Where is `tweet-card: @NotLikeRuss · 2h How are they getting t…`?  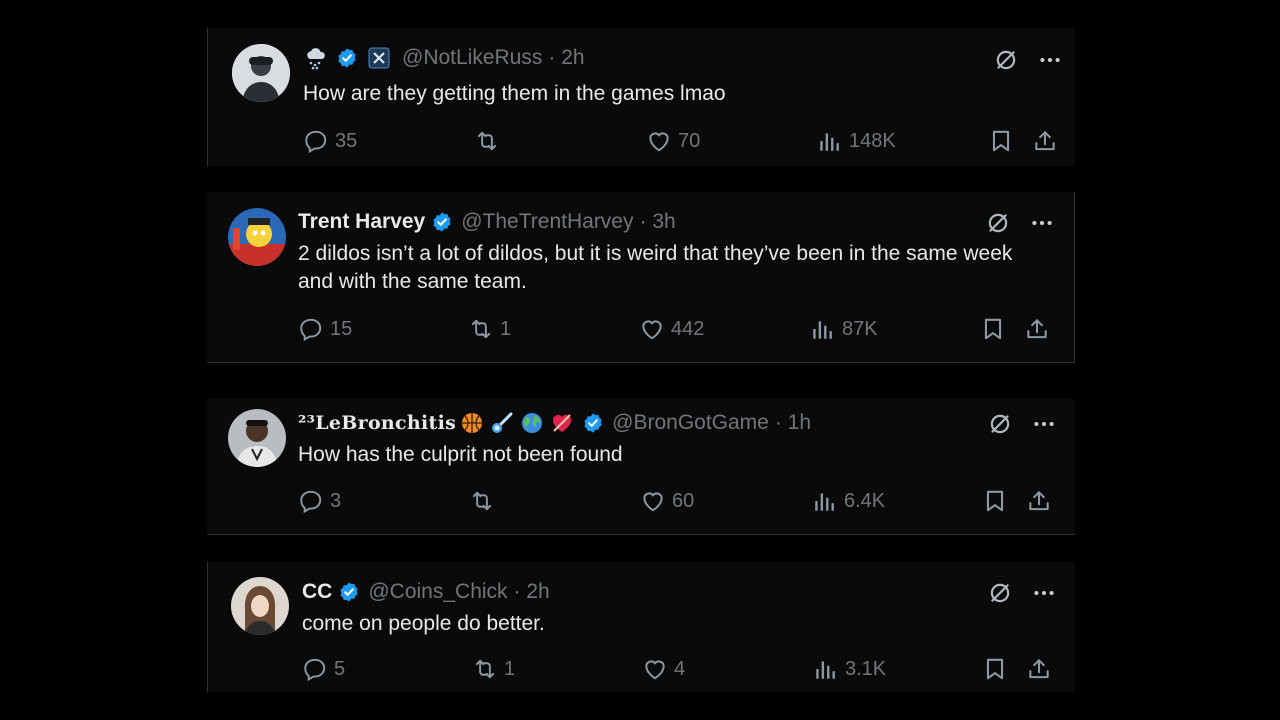
tweet-card: @NotLikeRuss · 2h How are they getting t… is located at coordinates (641, 97).